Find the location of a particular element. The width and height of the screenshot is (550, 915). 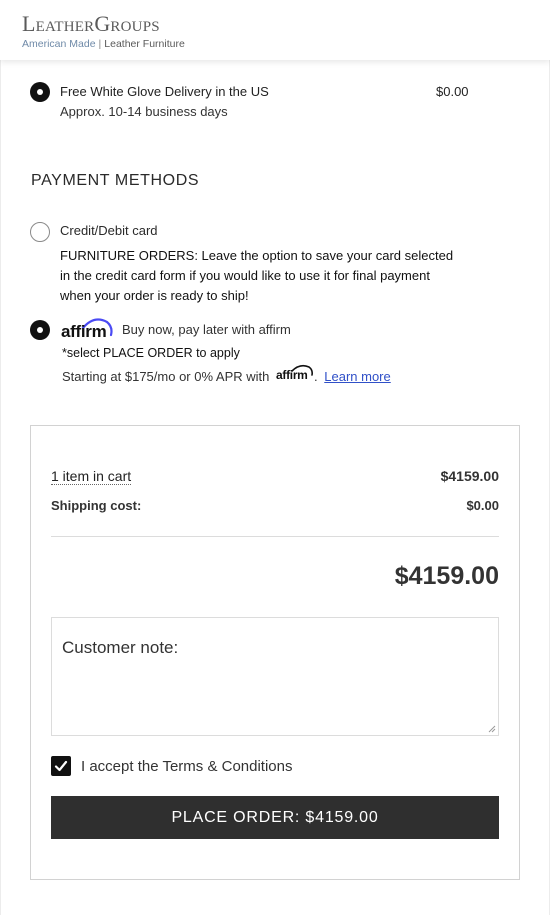

grand-total: $4159.00 is located at coordinates (446, 576).